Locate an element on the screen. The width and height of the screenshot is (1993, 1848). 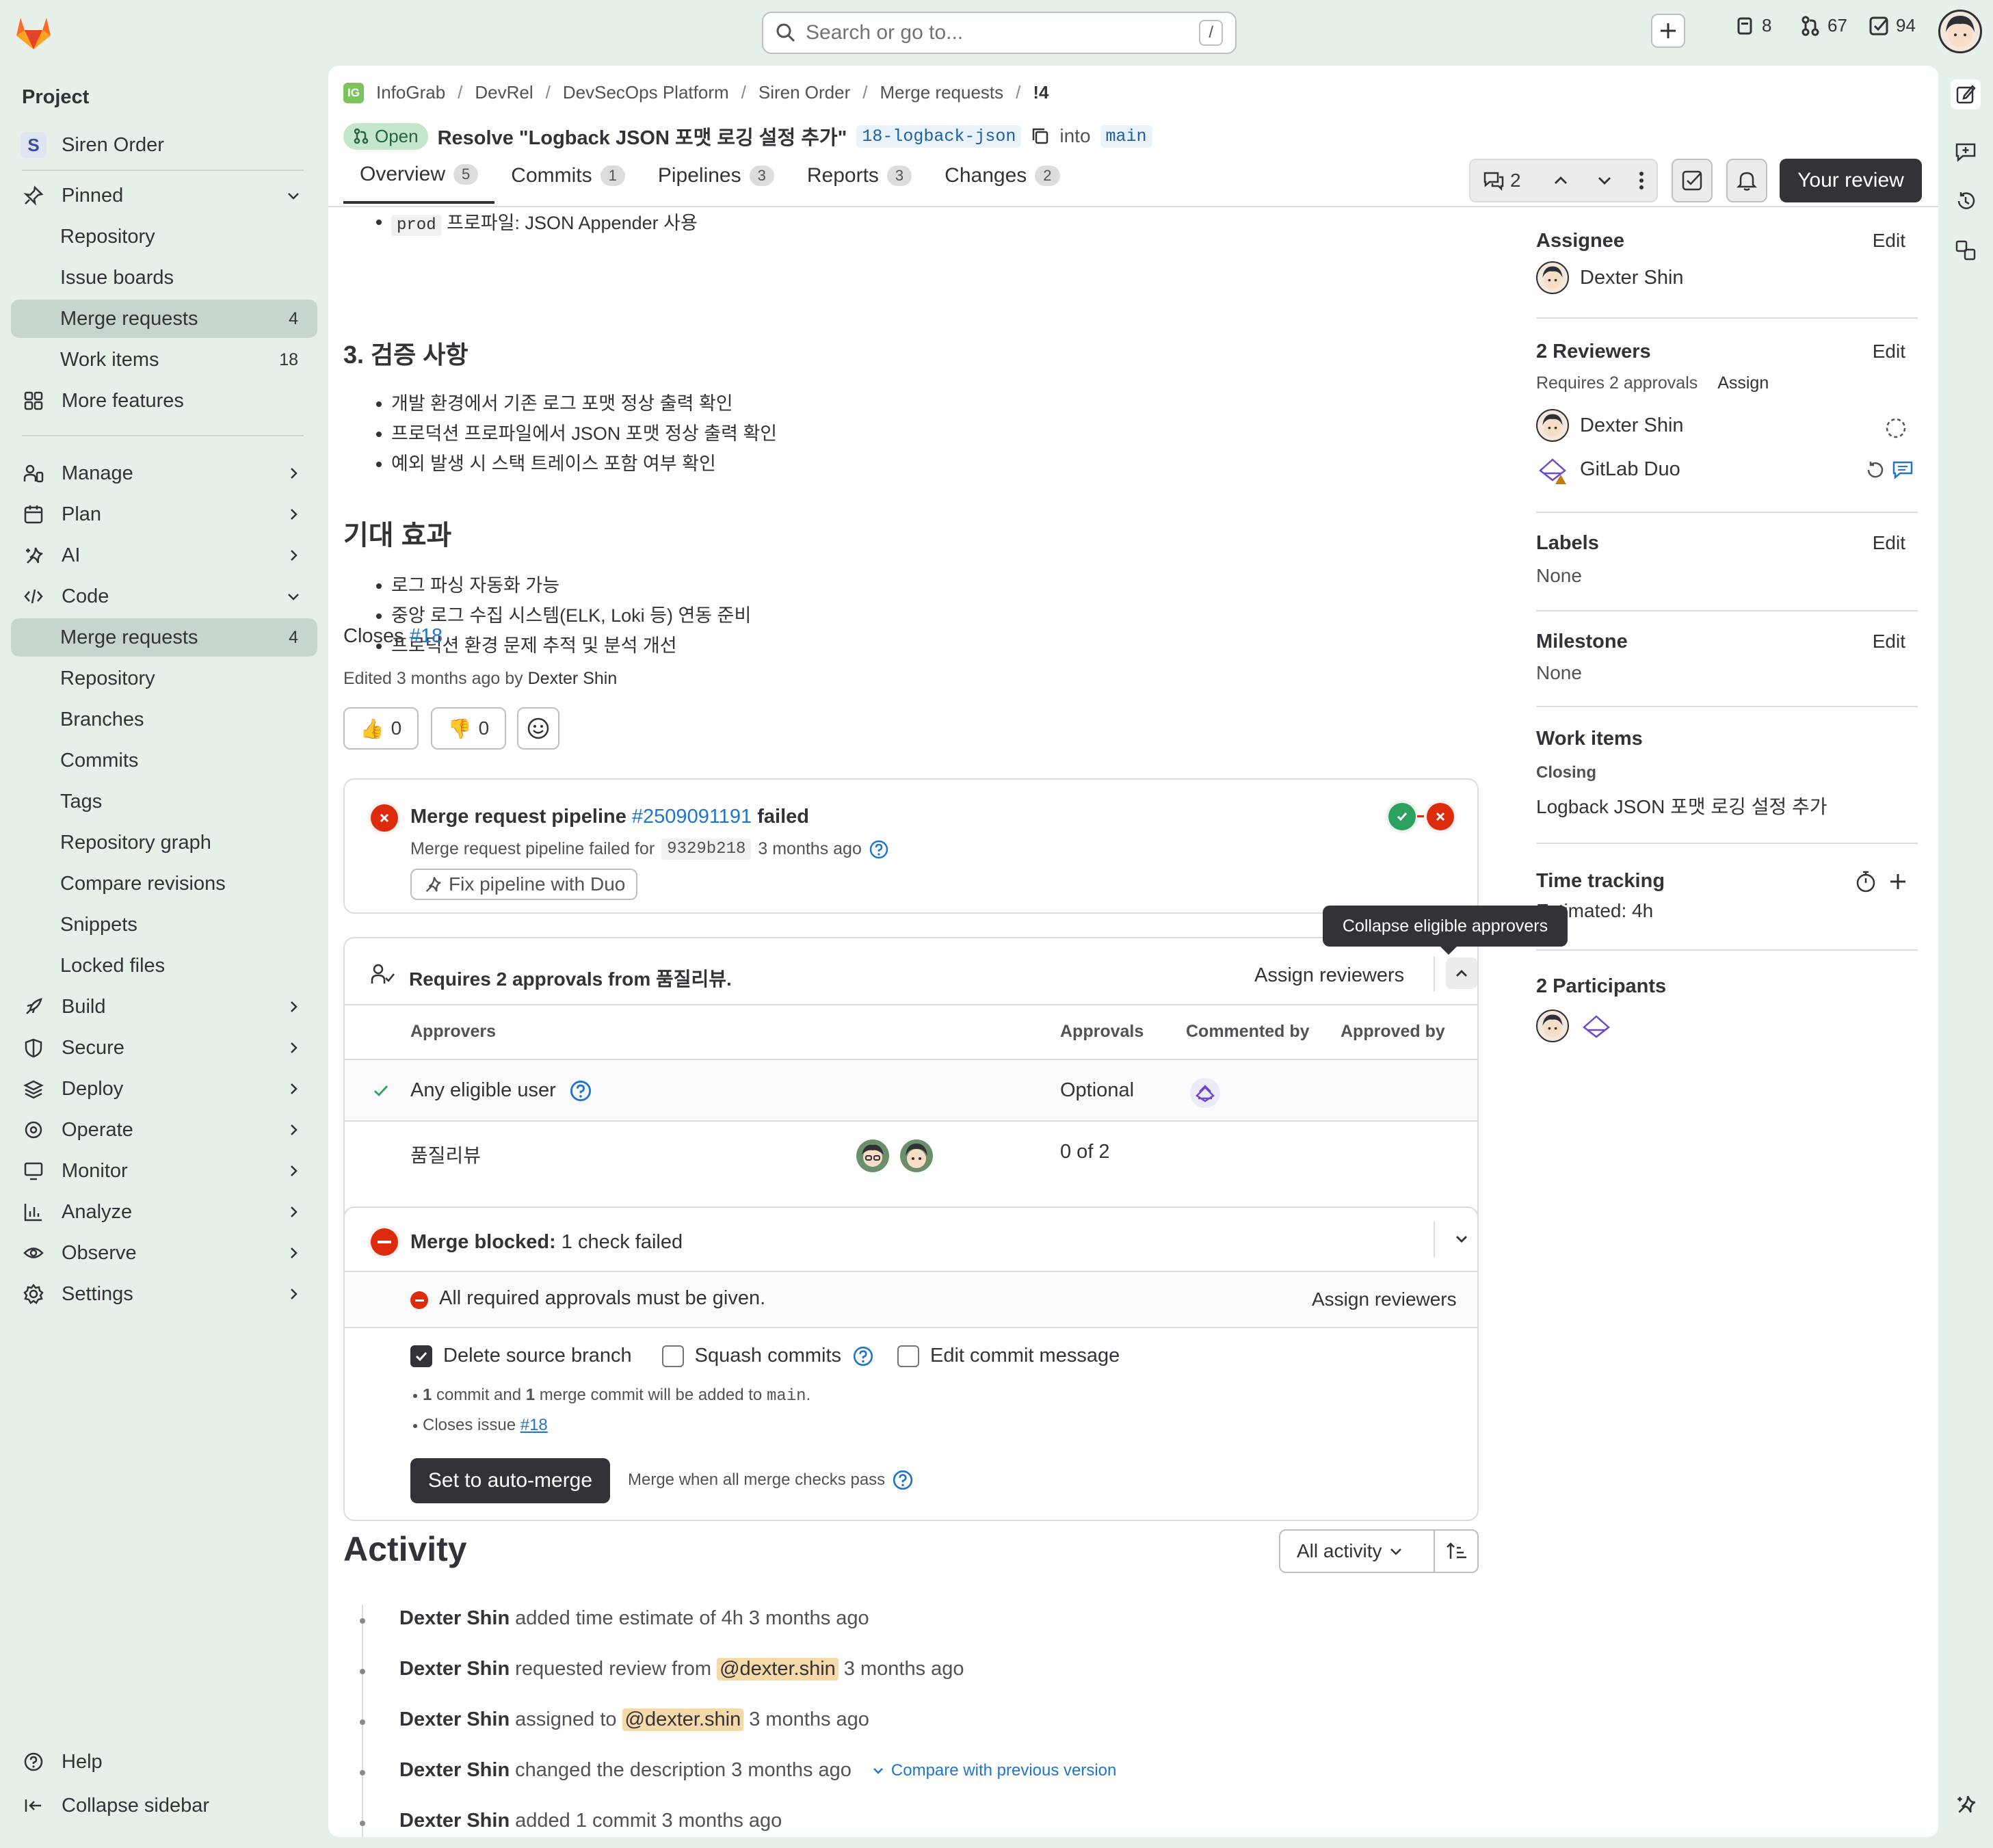
collapse-approvers-button is located at coordinates (1461, 973).